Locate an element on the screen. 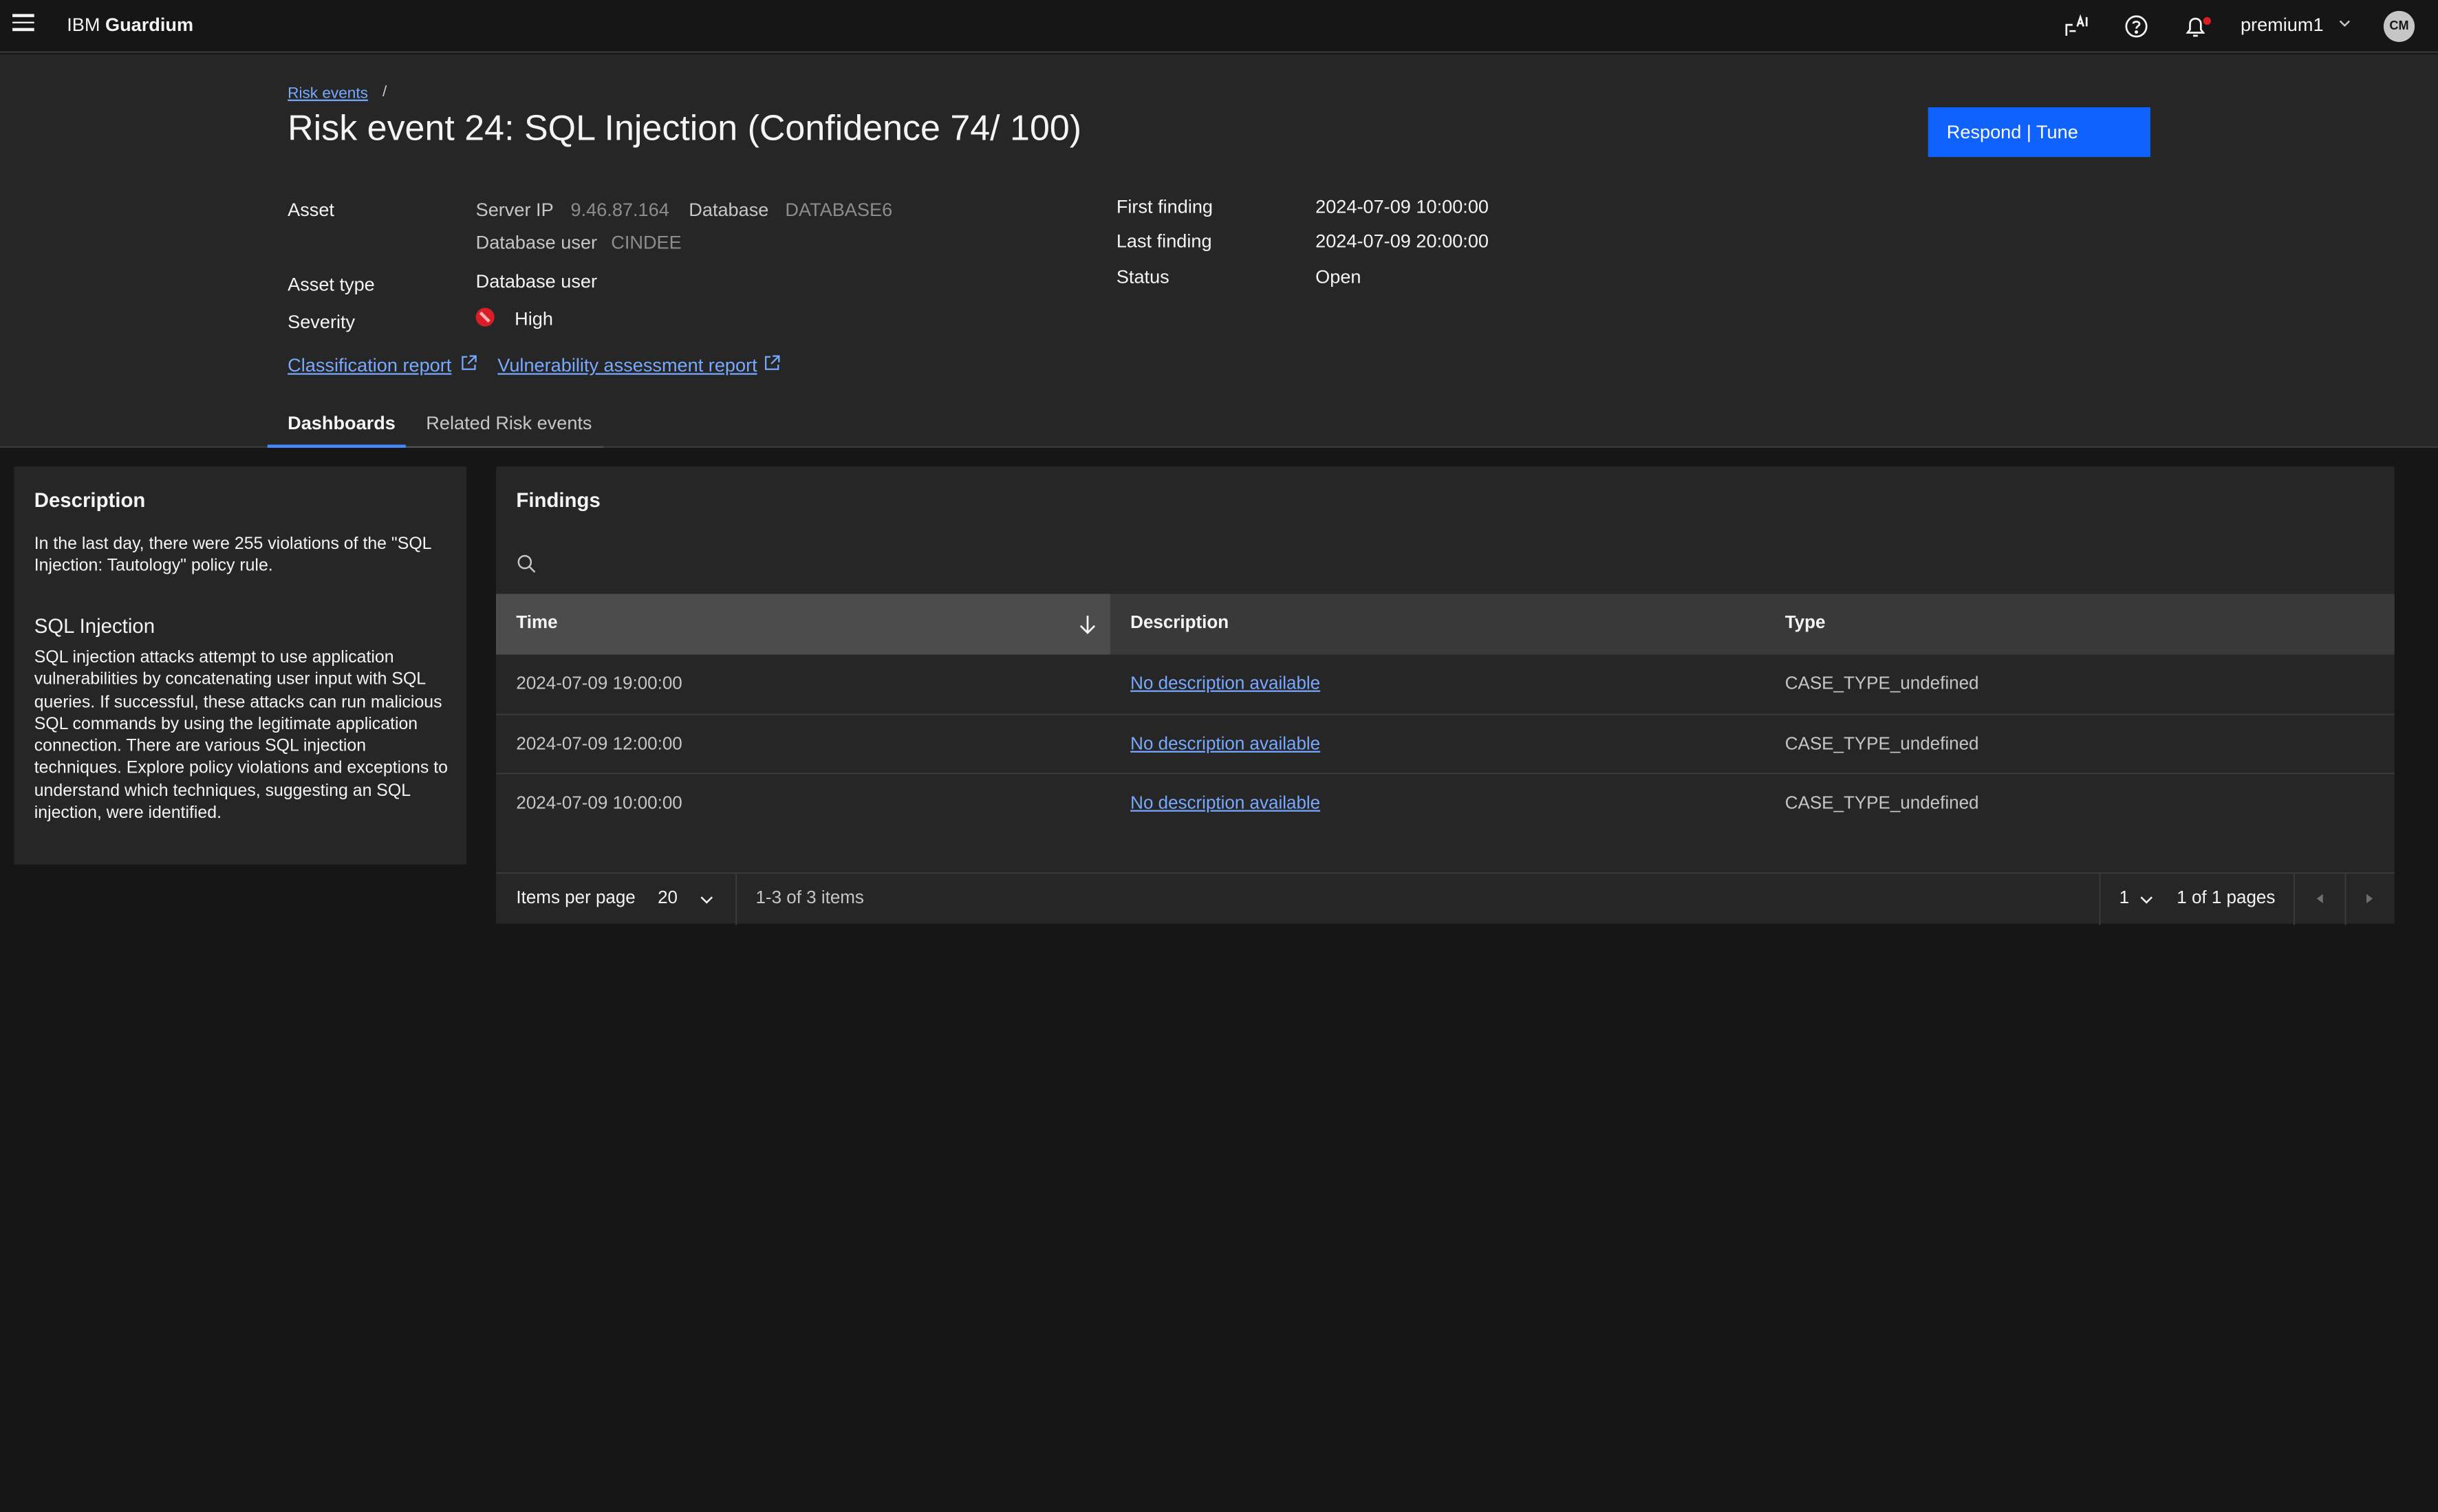  server-ip-key: Server IP is located at coordinates (514, 210).